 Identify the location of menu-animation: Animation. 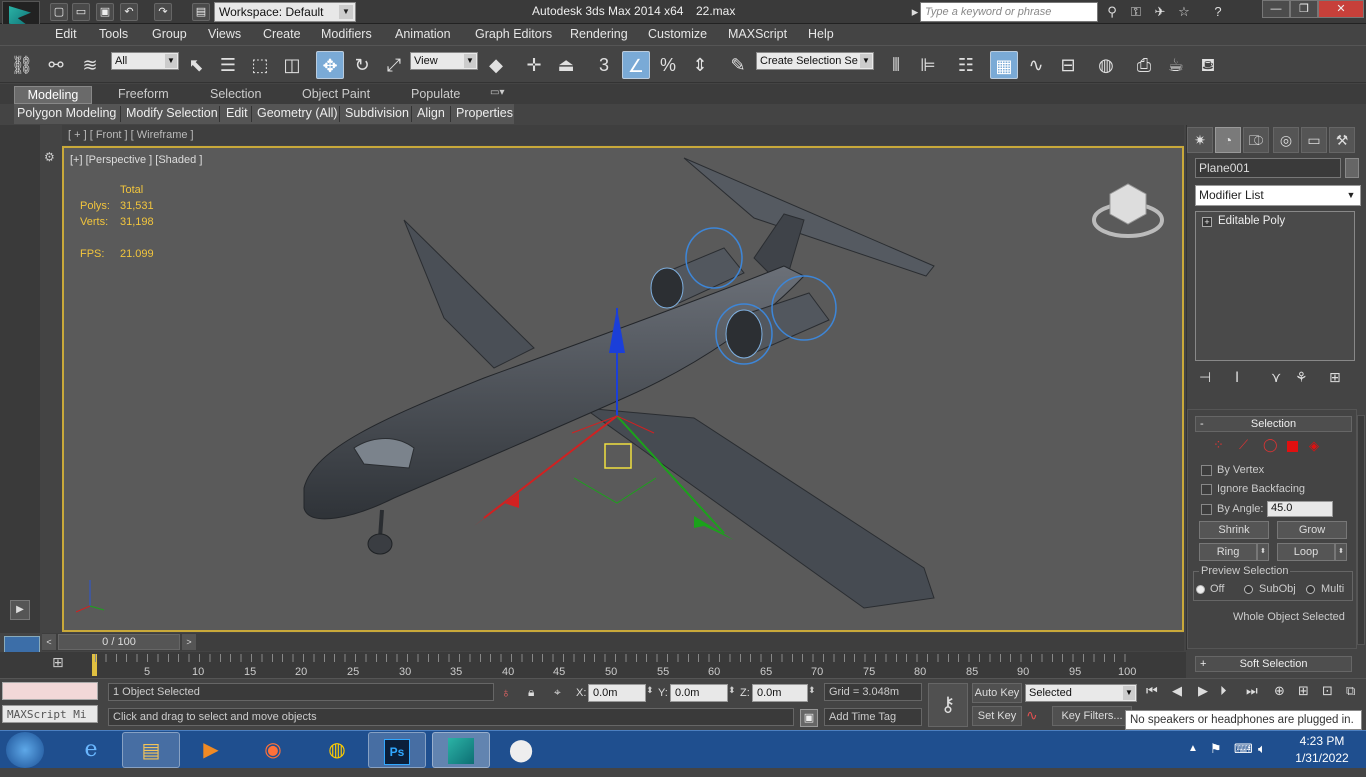
(423, 34).